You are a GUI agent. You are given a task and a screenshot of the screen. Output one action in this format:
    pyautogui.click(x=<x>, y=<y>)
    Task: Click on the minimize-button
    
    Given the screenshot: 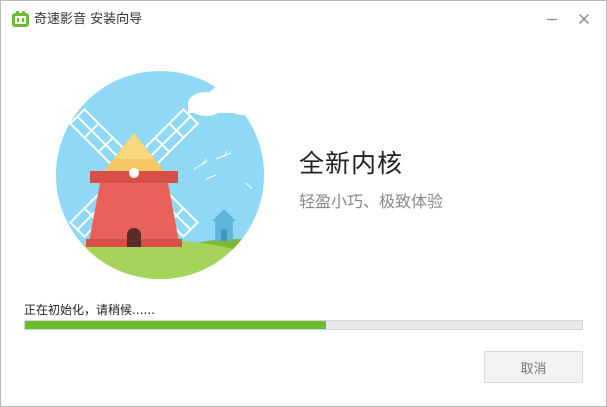 What is the action you would take?
    pyautogui.click(x=552, y=19)
    